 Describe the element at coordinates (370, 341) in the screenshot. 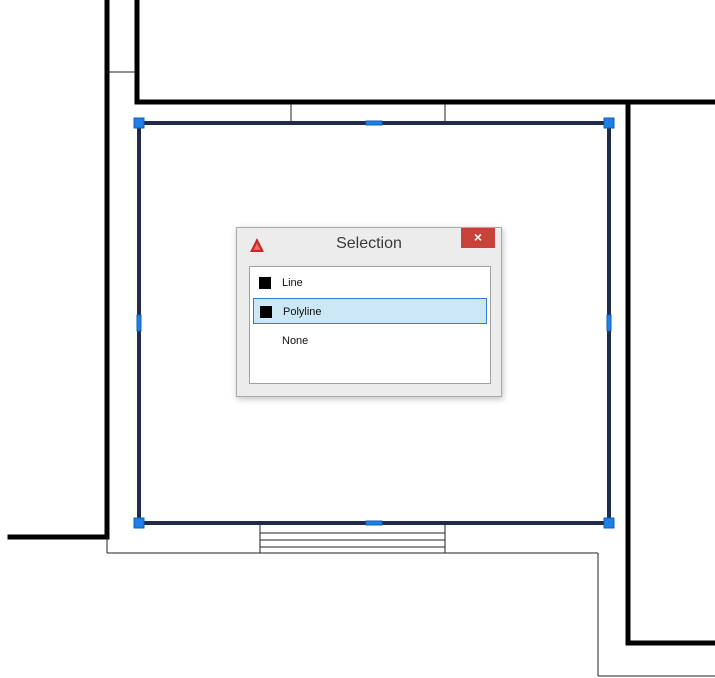

I see `list-item-none: None` at that location.